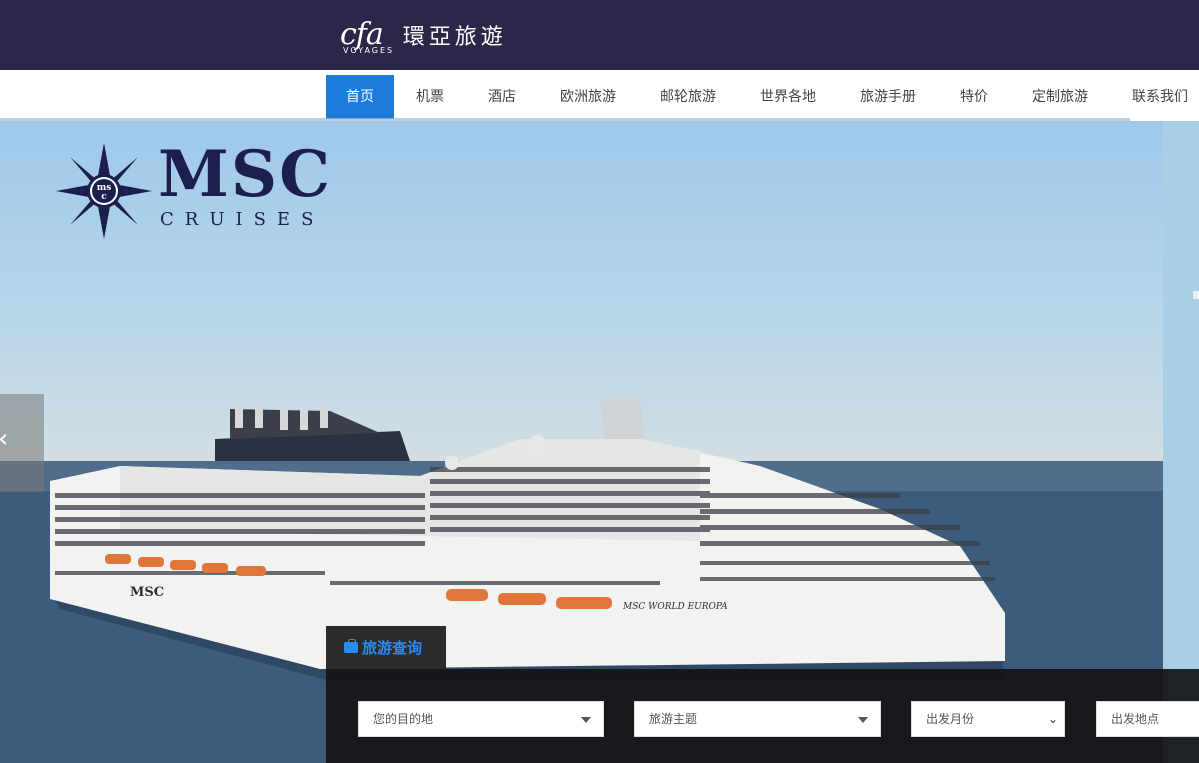 This screenshot has width=1199, height=763. What do you see at coordinates (788, 97) in the screenshot?
I see `nav-item-worldwide: 世界各地` at bounding box center [788, 97].